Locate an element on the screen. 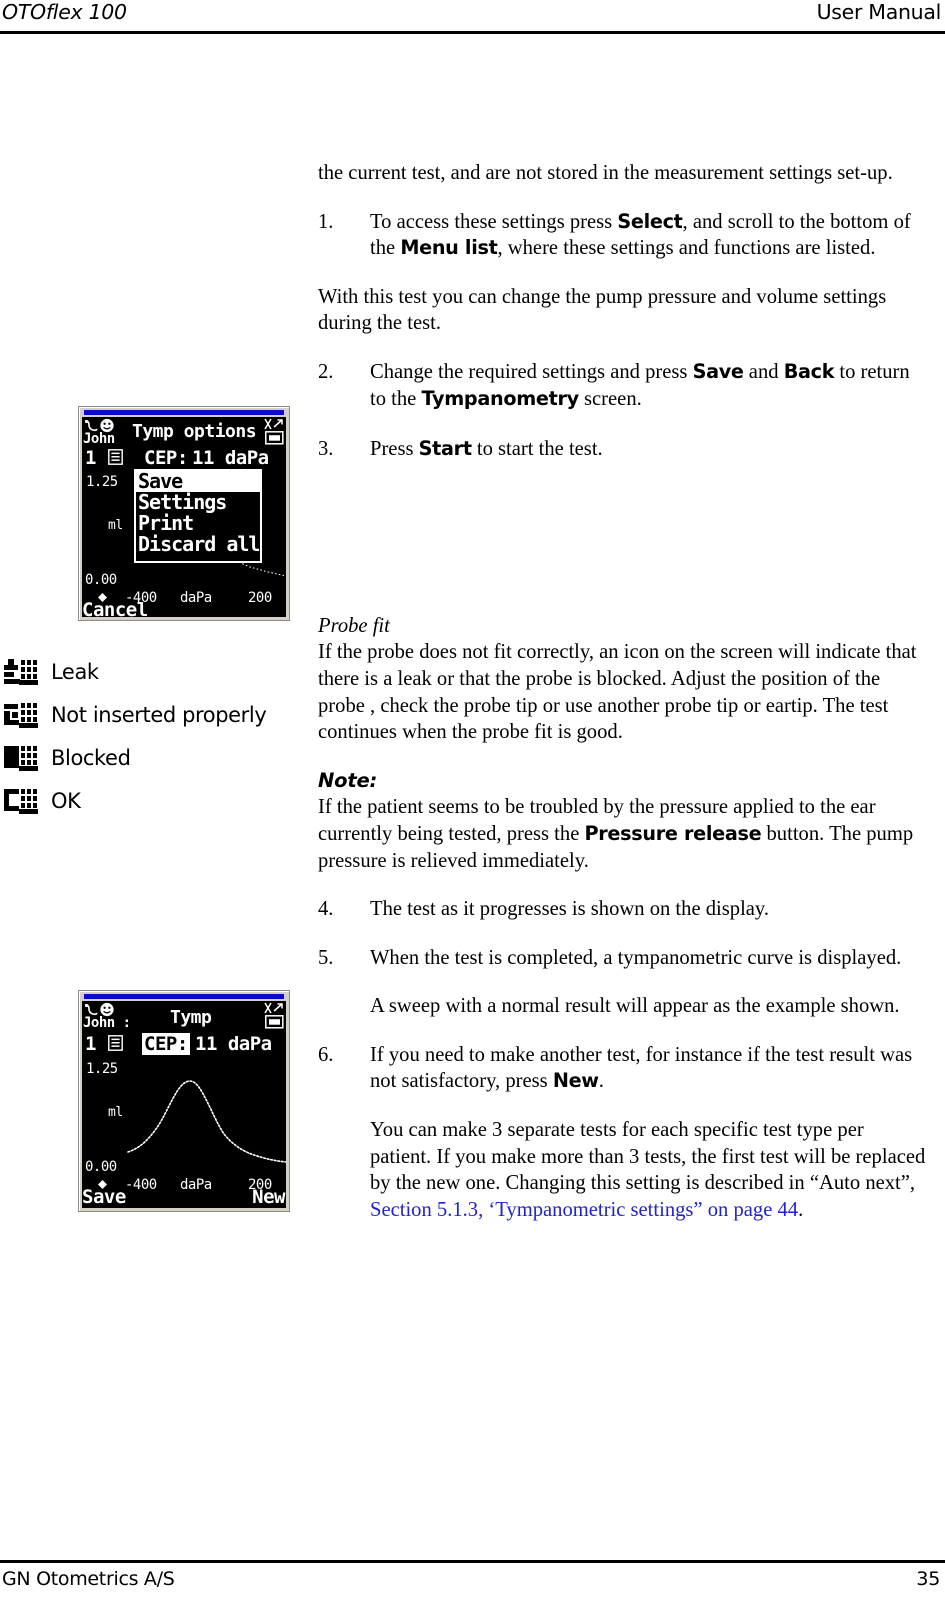  footer-page-number: 35 is located at coordinates (928, 1579).